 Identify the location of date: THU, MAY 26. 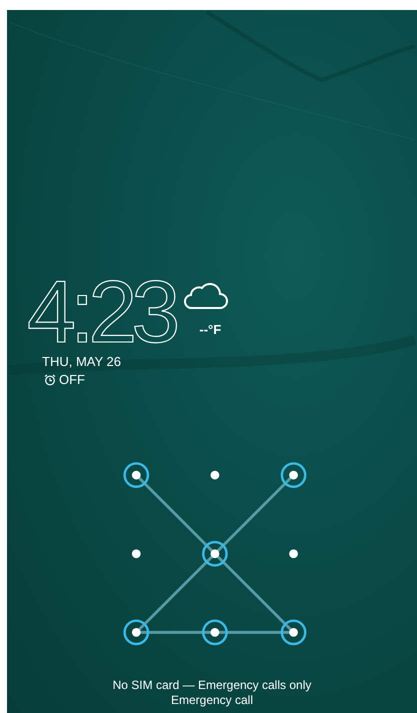
(82, 361).